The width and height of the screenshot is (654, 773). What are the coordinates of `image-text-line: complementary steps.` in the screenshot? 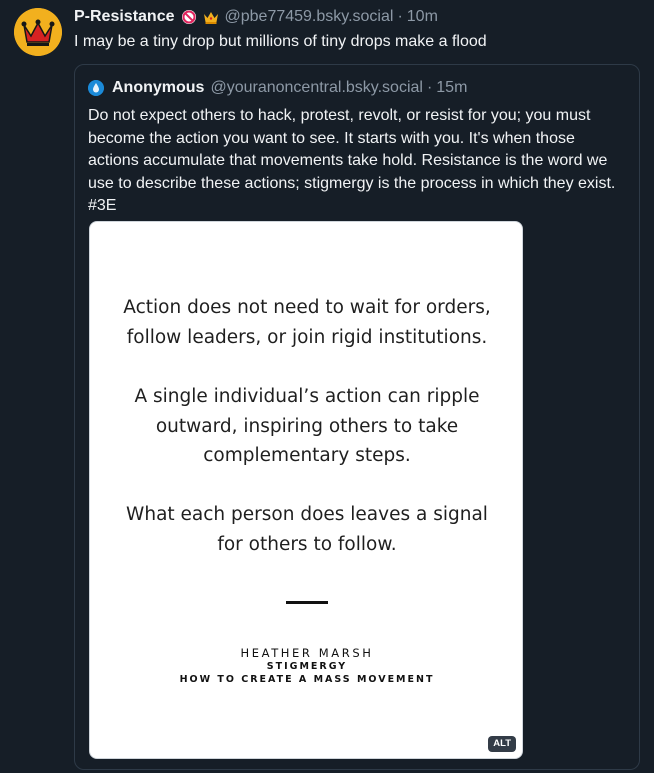 It's located at (307, 455).